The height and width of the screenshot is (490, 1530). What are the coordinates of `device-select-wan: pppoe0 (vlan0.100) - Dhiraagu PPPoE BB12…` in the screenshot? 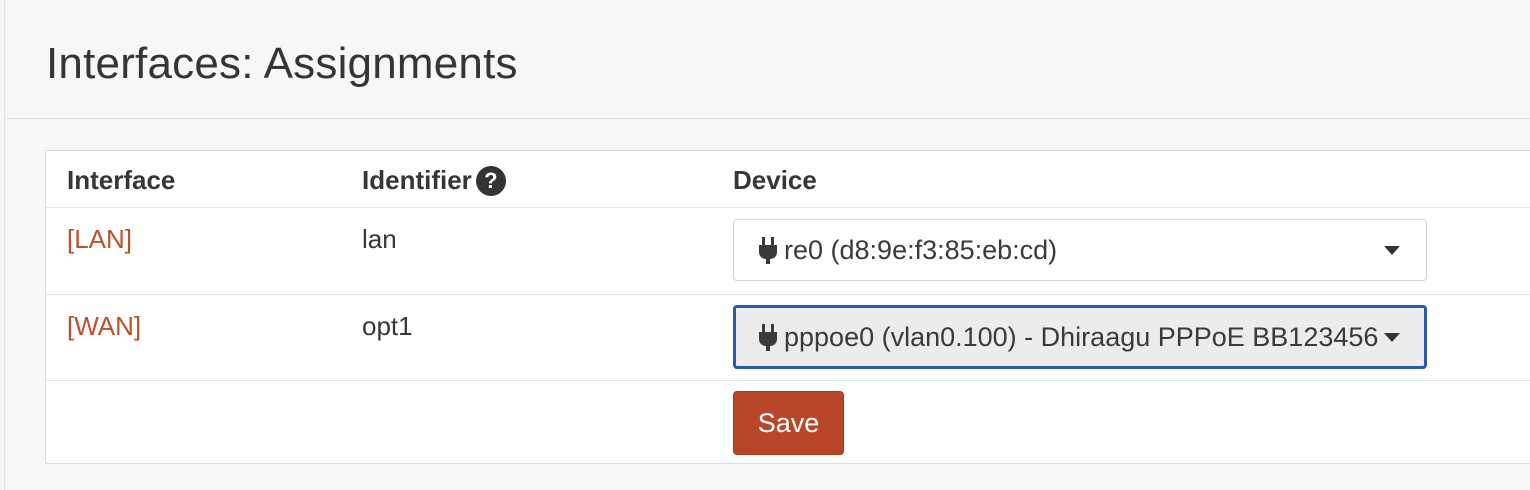 It's located at (1080, 337).